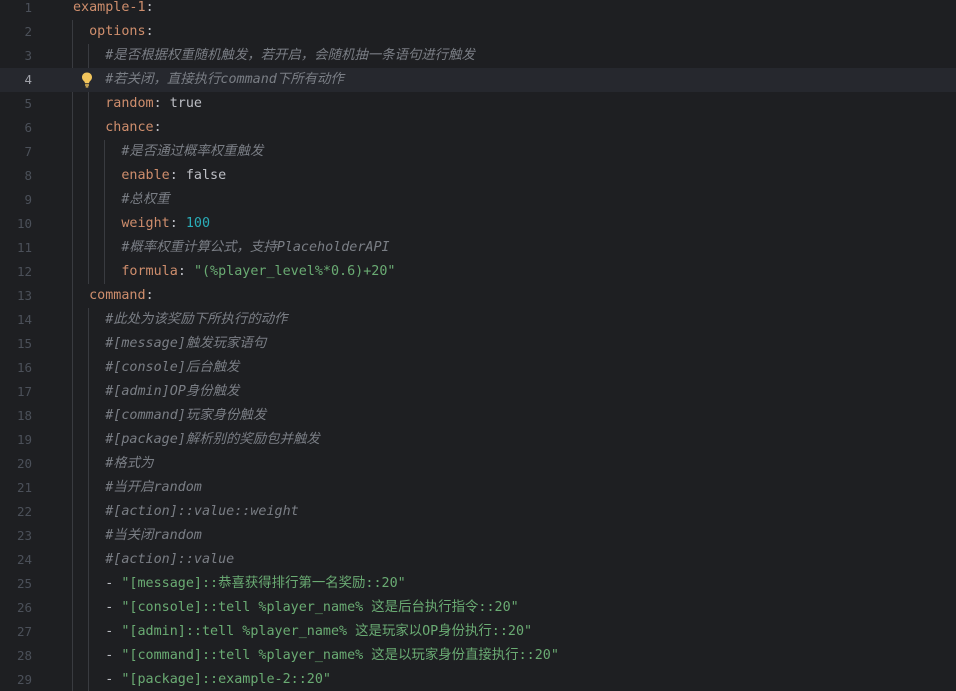 This screenshot has width=956, height=691. Describe the element at coordinates (478, 104) in the screenshot. I see `code-line: 5 random: true` at that location.